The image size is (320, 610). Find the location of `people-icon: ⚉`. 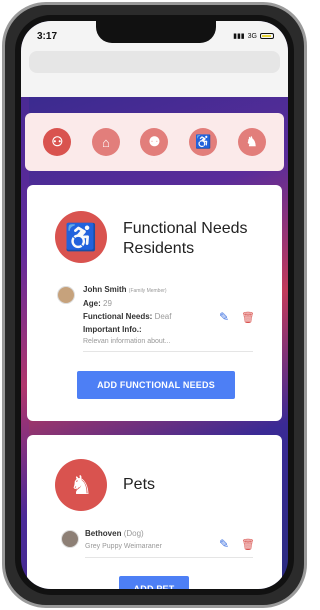

people-icon: ⚉ is located at coordinates (154, 142).